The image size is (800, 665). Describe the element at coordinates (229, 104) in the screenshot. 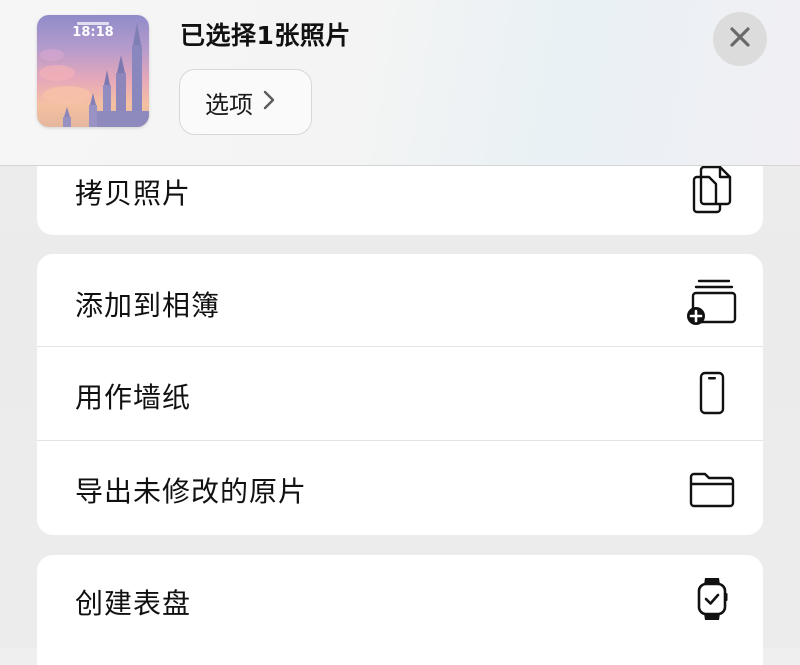

I see `options-label: 选项` at that location.